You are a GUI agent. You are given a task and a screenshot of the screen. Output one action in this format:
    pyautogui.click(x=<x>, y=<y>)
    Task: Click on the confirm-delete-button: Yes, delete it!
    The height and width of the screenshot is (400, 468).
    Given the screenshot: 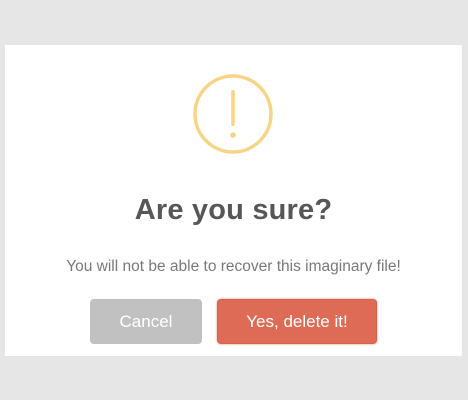 What is the action you would take?
    pyautogui.click(x=297, y=321)
    